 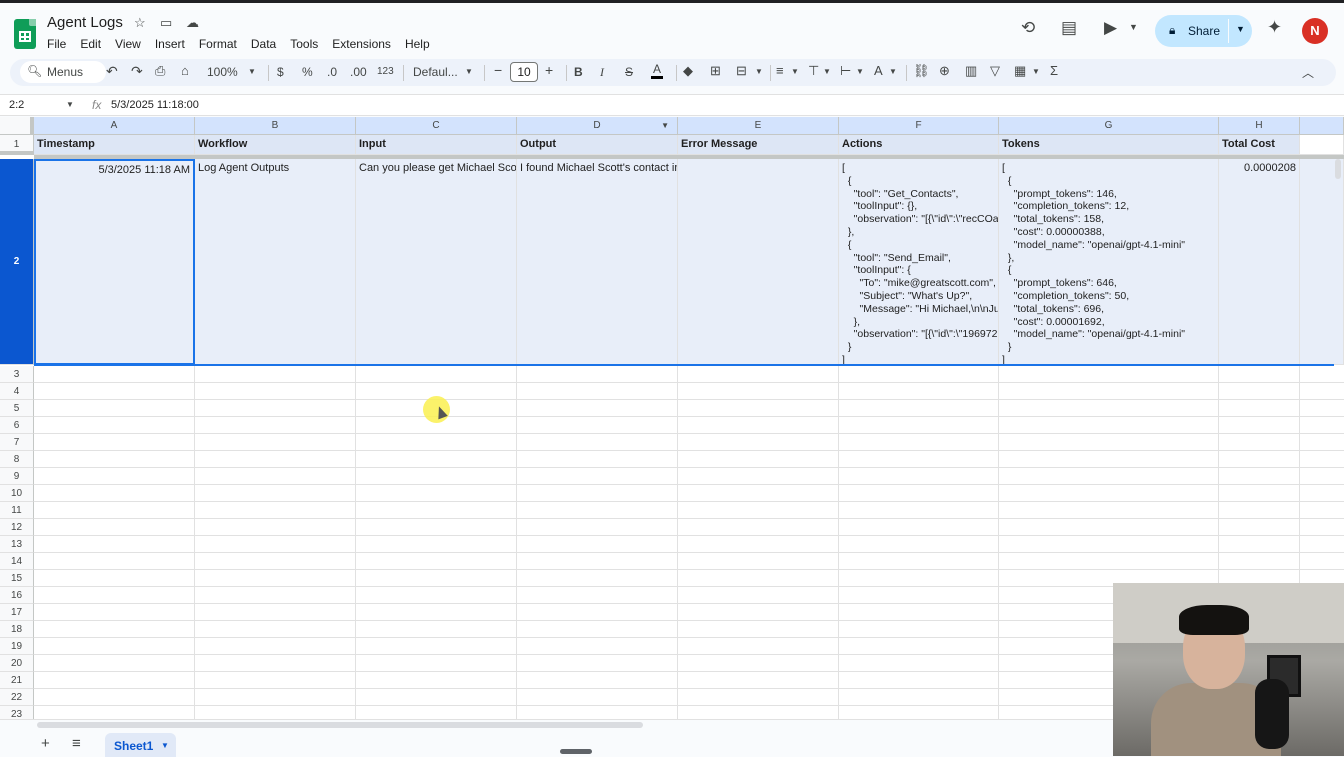 I want to click on format-percent-button: %, so click(x=307, y=72).